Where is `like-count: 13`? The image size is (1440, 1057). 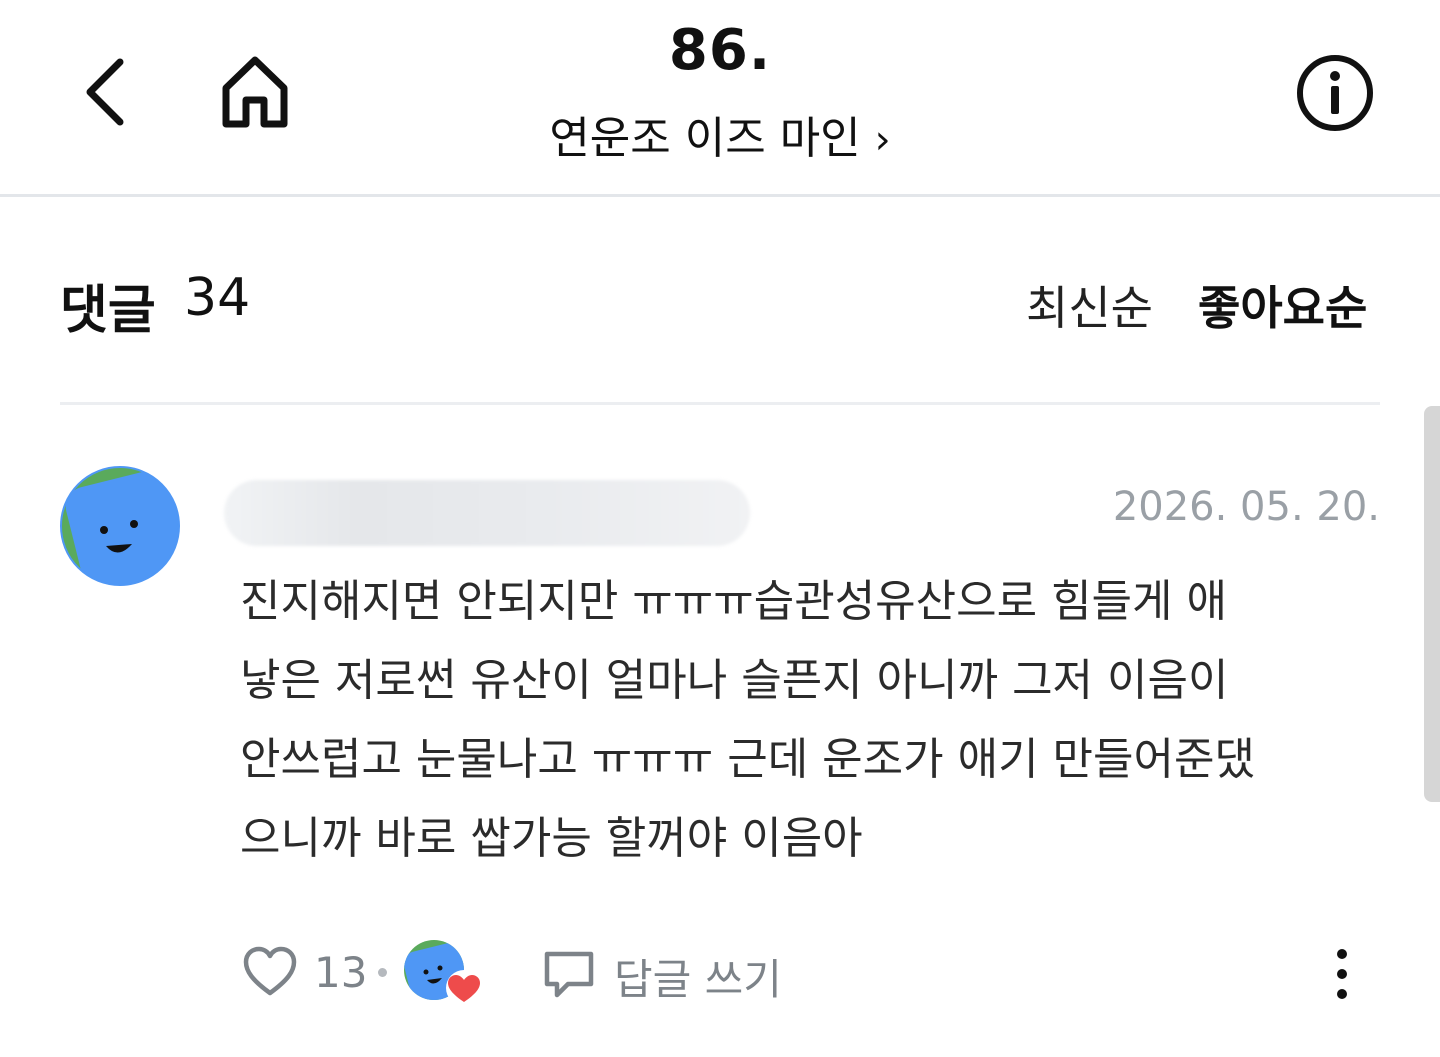
like-count: 13 is located at coordinates (341, 972).